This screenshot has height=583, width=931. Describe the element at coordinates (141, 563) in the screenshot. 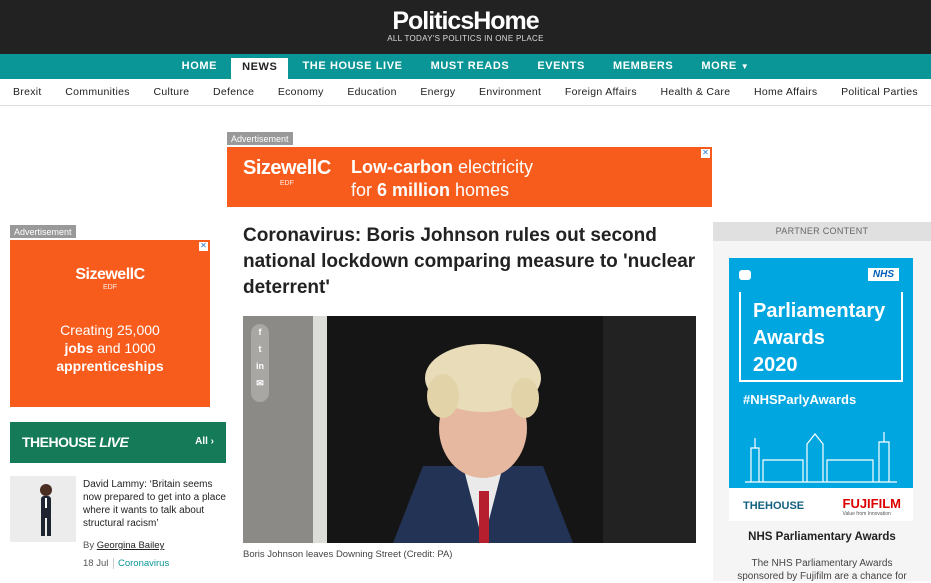

I see `story-category: Coronavirus` at that location.